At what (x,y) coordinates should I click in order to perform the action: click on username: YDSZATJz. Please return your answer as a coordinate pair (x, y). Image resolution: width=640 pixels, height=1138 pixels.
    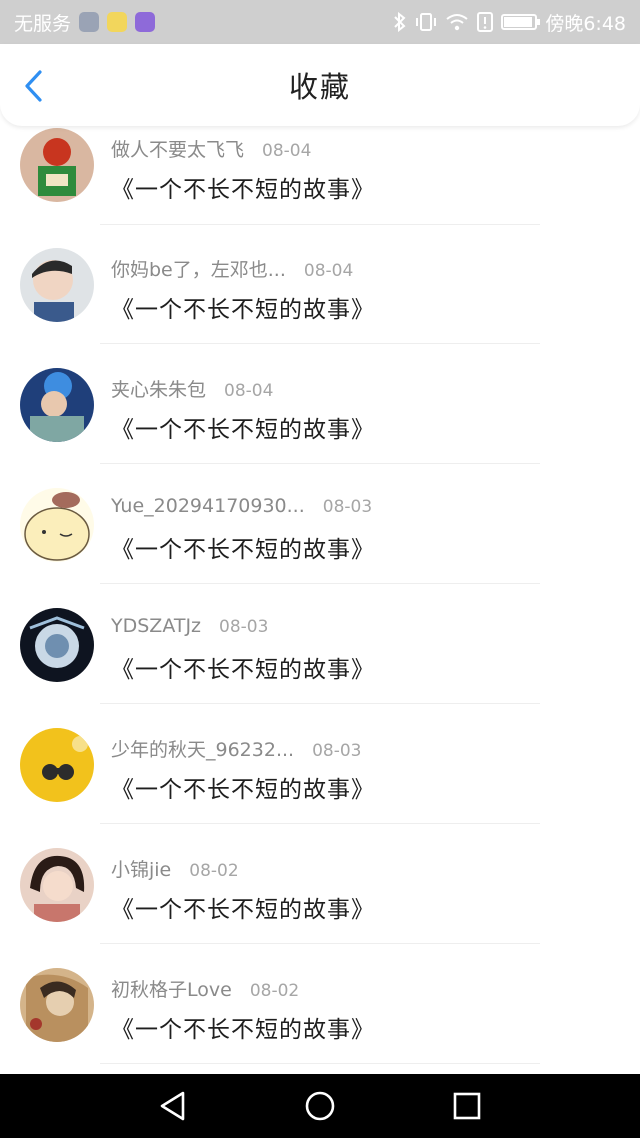
    Looking at the image, I should click on (156, 626).